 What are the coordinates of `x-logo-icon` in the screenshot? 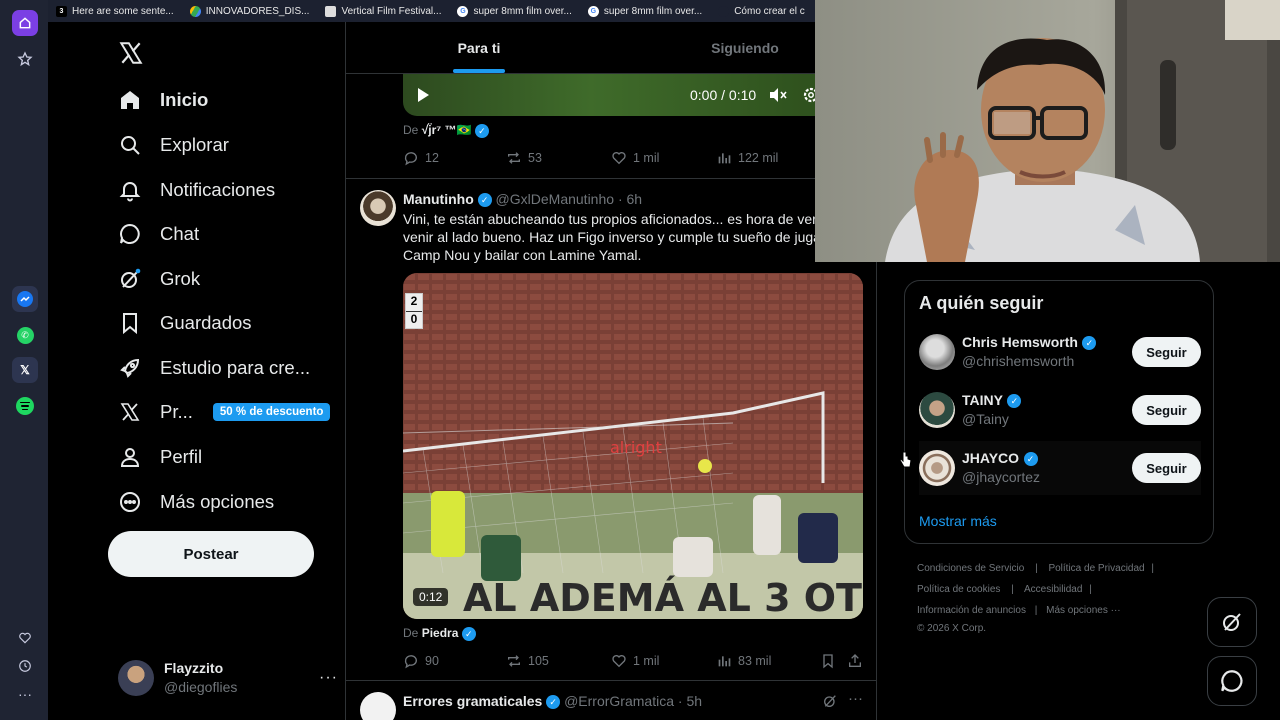 It's located at (131, 56).